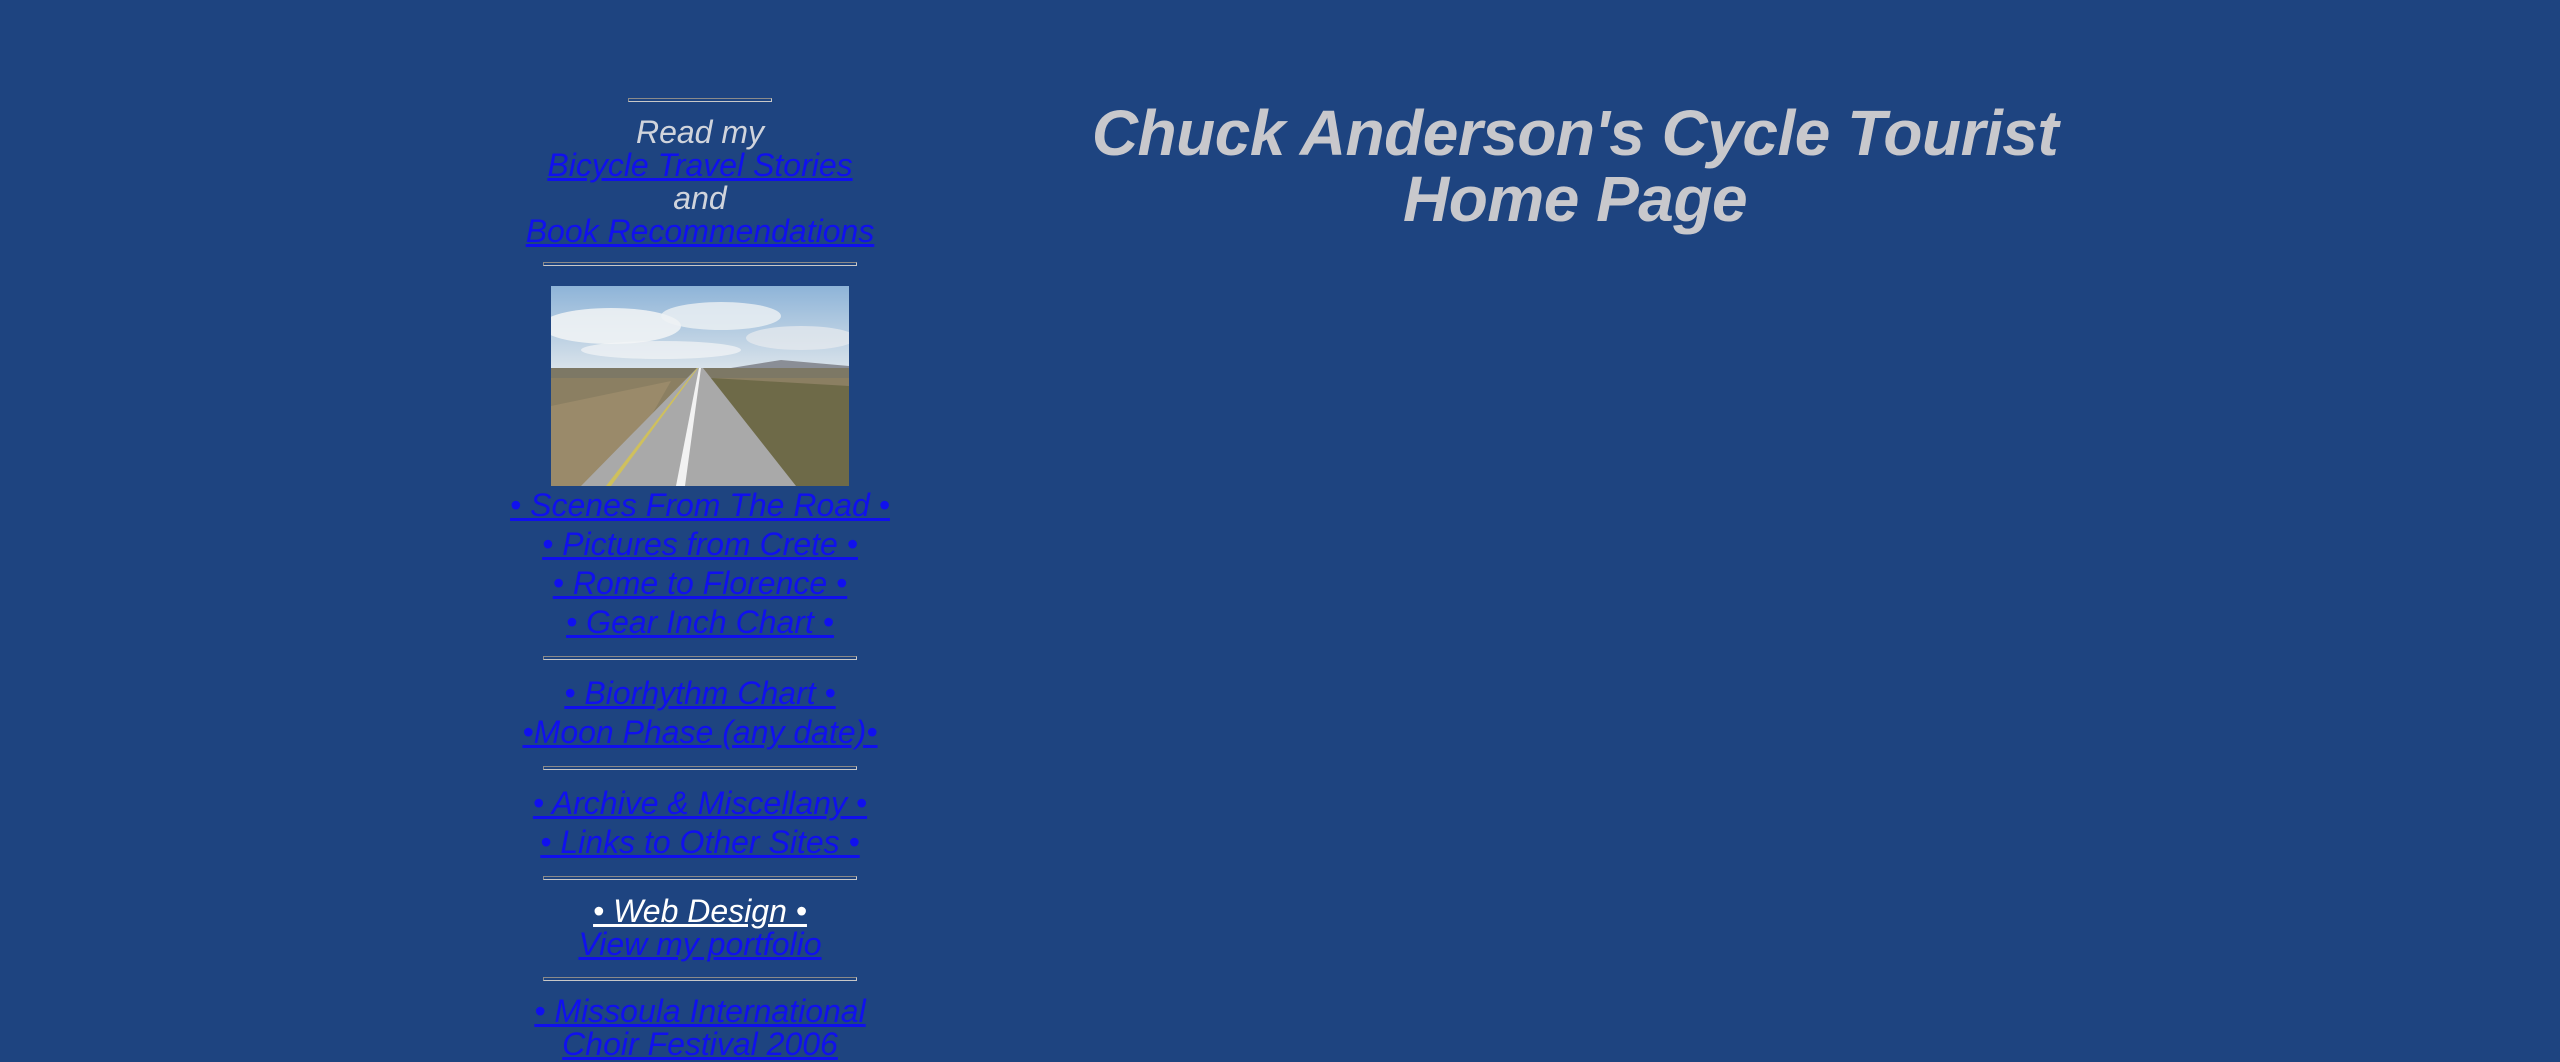 This screenshot has width=2560, height=1062. Describe the element at coordinates (700, 165) in the screenshot. I see `travel-stories-link: Bicycle Travel Stories` at that location.